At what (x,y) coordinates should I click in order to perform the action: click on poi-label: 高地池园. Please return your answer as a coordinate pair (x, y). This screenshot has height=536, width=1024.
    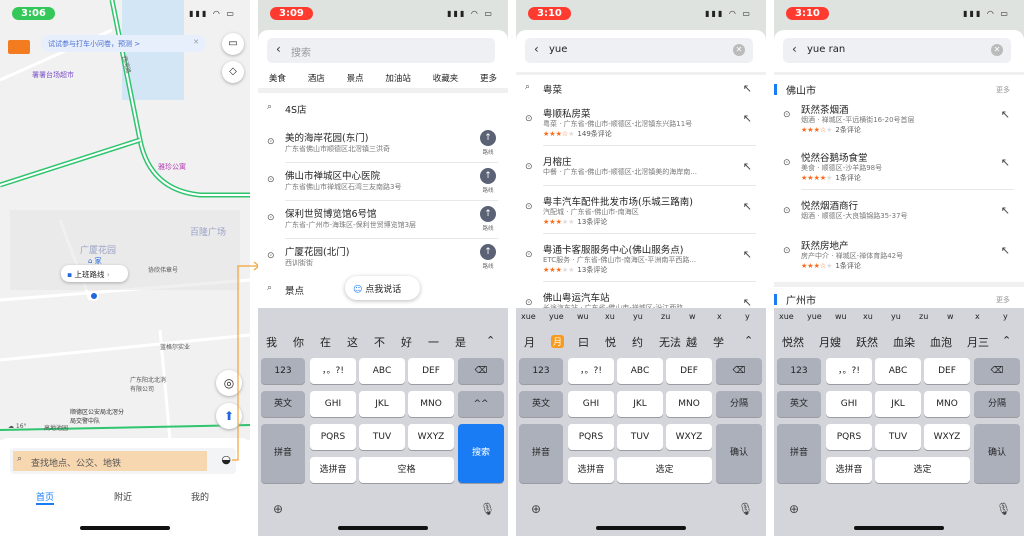
    Looking at the image, I should click on (56, 427).